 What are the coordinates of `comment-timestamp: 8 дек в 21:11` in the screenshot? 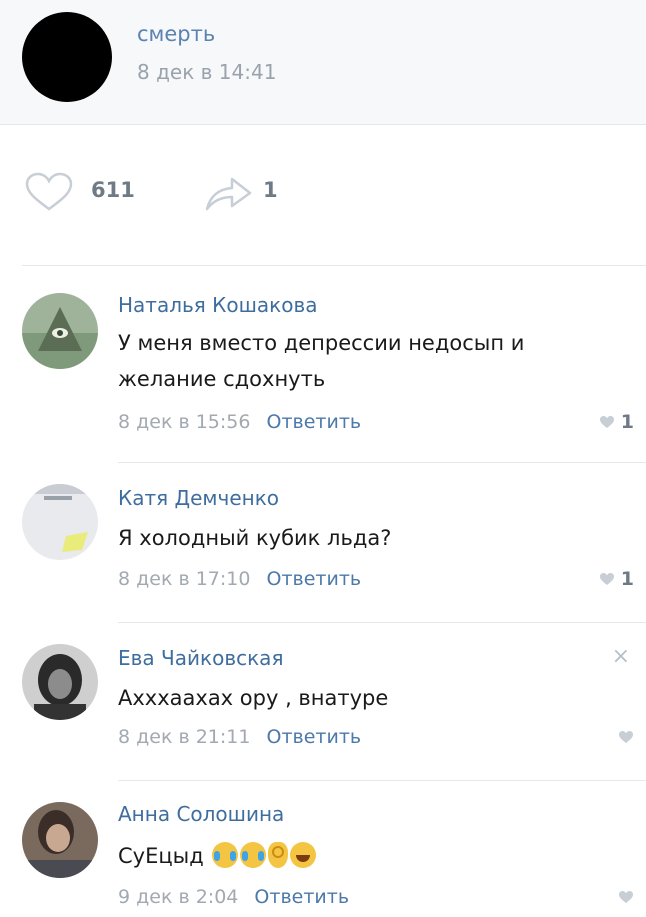 It's located at (184, 737).